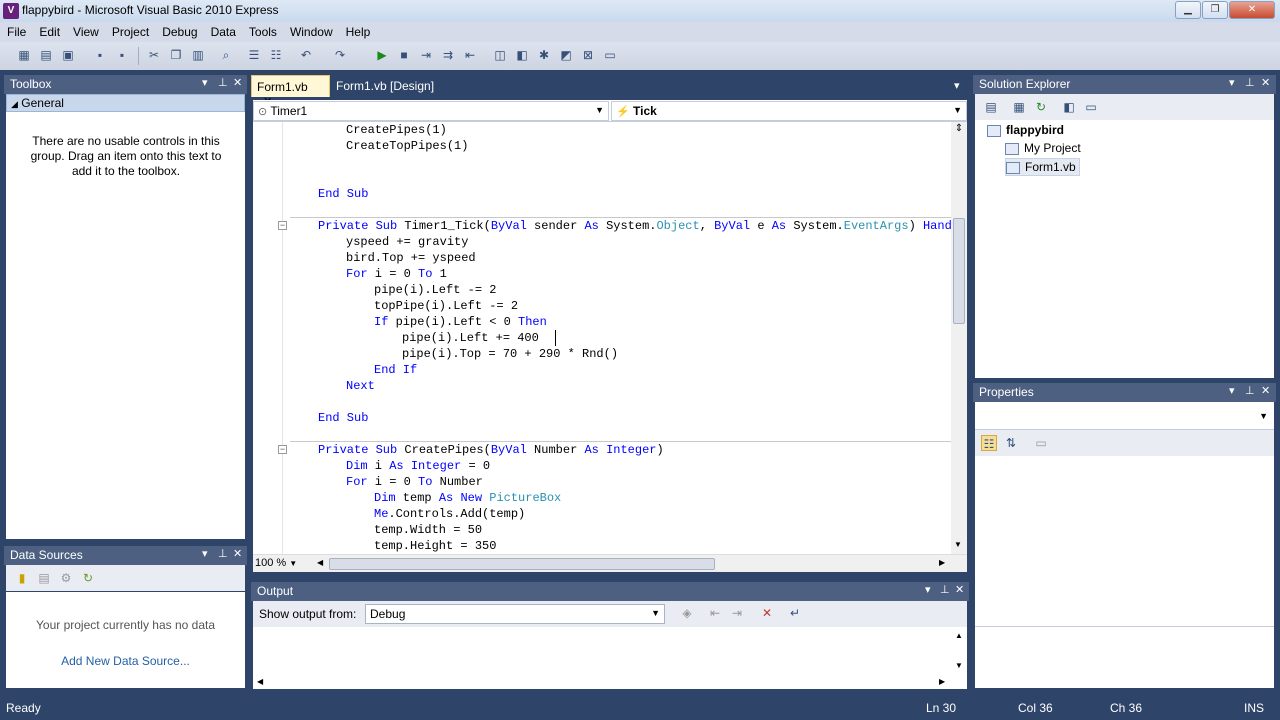 This screenshot has height=720, width=1280. What do you see at coordinates (435, 546) in the screenshot?
I see `code-line: temp.Height = 350` at bounding box center [435, 546].